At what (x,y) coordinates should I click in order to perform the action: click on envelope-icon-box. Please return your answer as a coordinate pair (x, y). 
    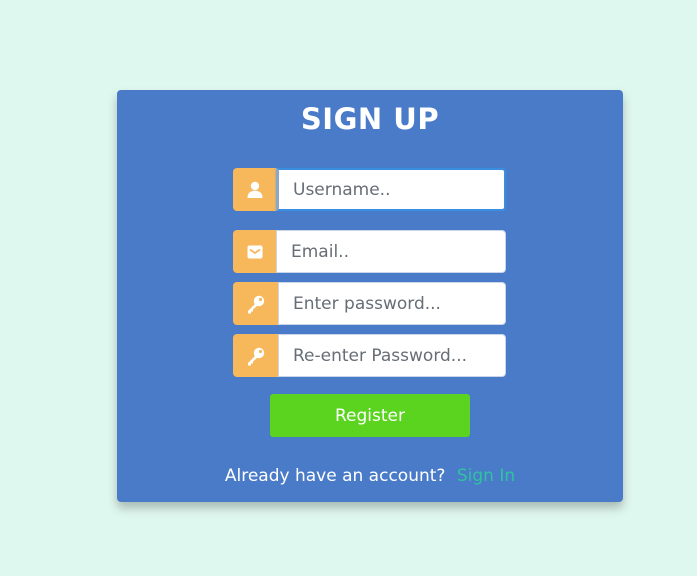
    Looking at the image, I should click on (255, 251).